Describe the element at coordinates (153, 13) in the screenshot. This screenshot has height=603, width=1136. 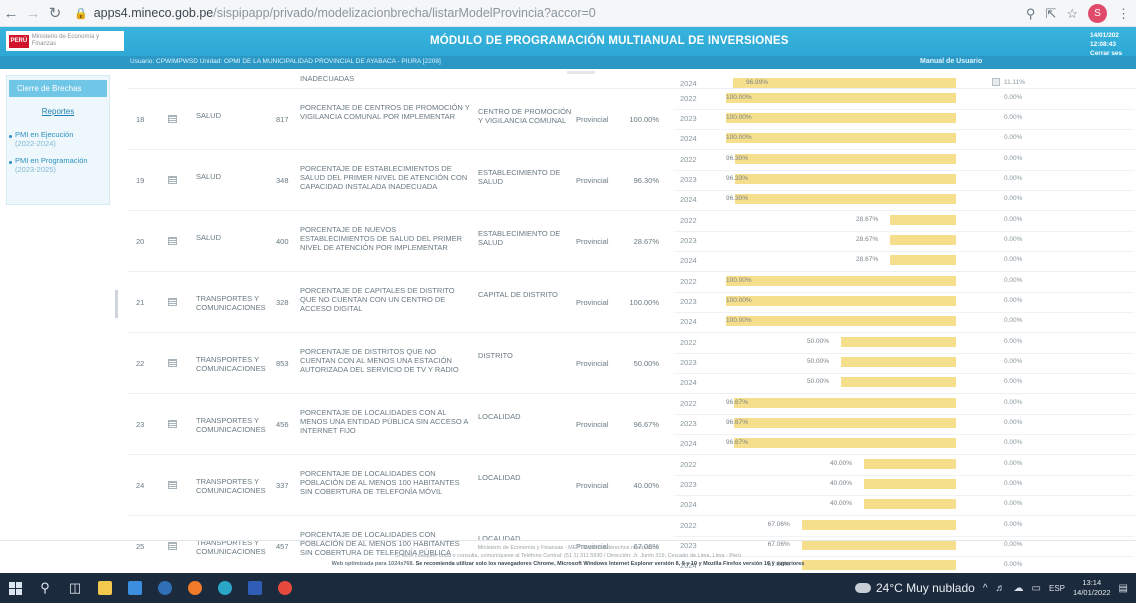
I see `url-host: apps4.mineco.gob.pe` at that location.